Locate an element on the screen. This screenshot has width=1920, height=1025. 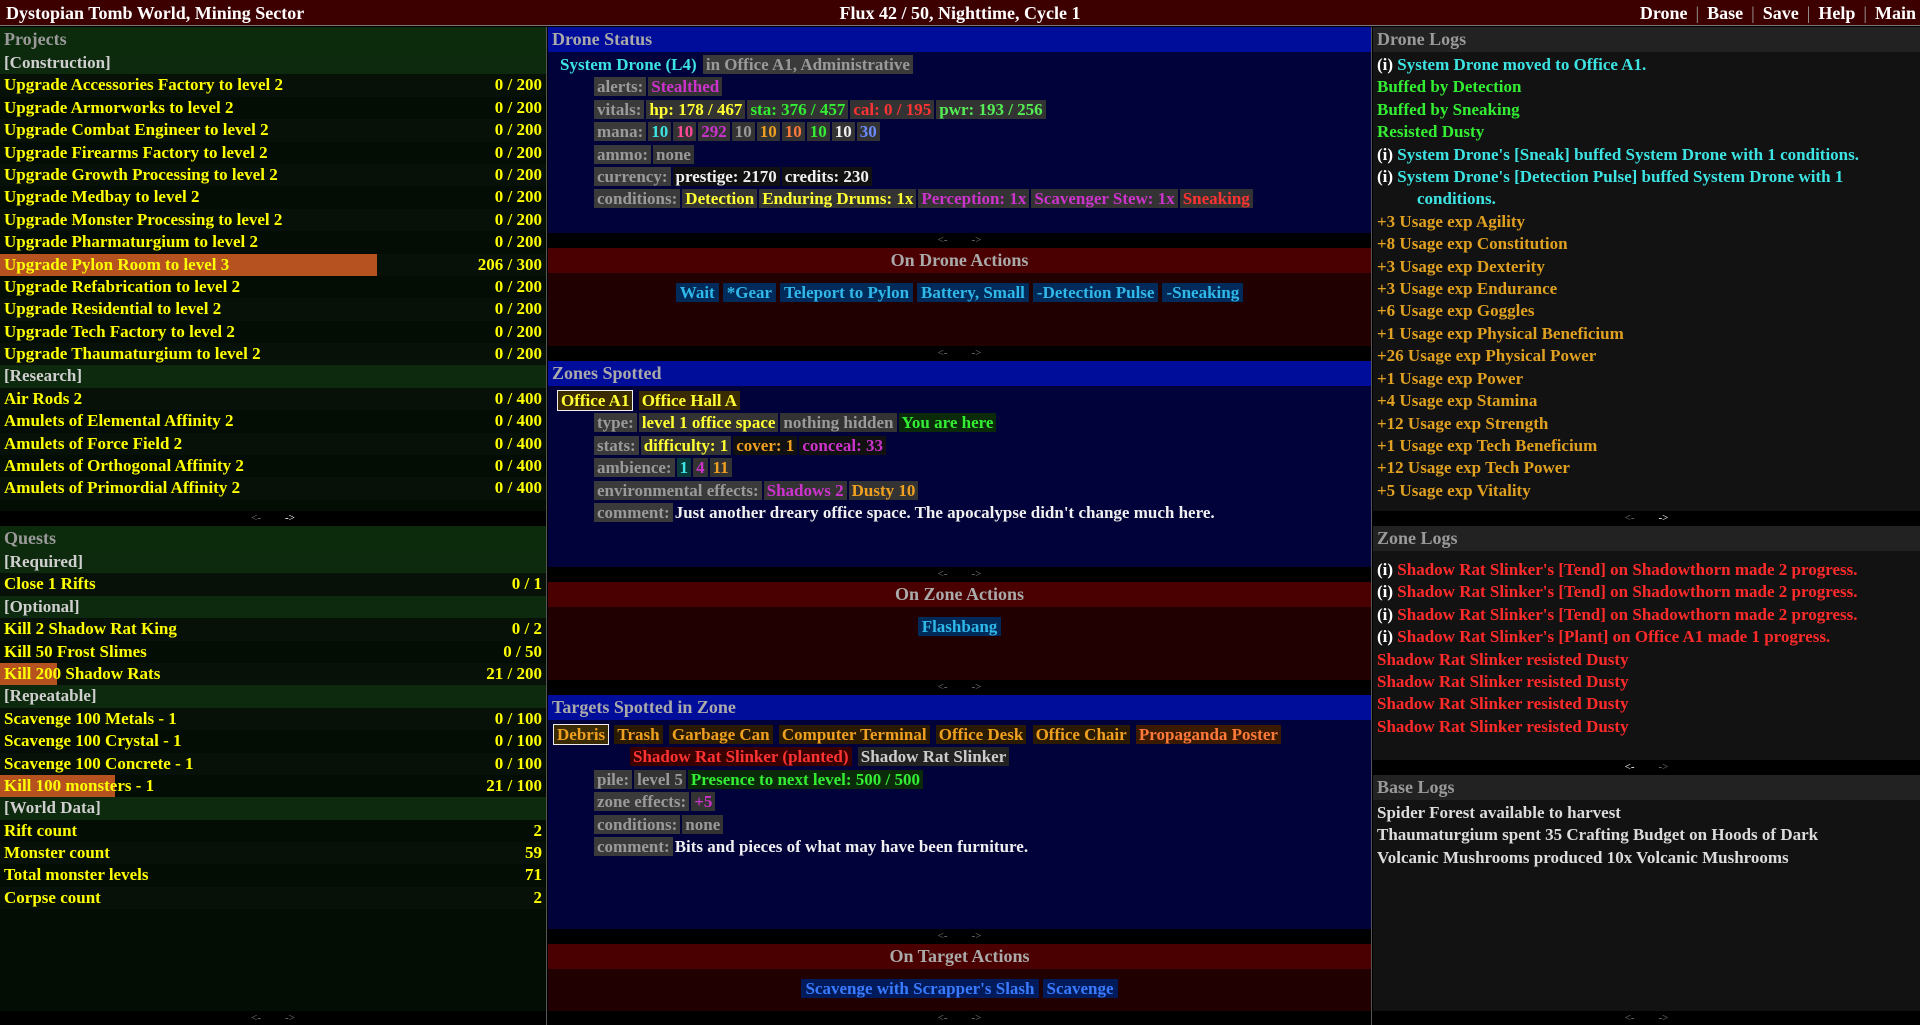
projects-row: Upgrade Tech Factory to level 2 0 / 200 is located at coordinates (273, 332).